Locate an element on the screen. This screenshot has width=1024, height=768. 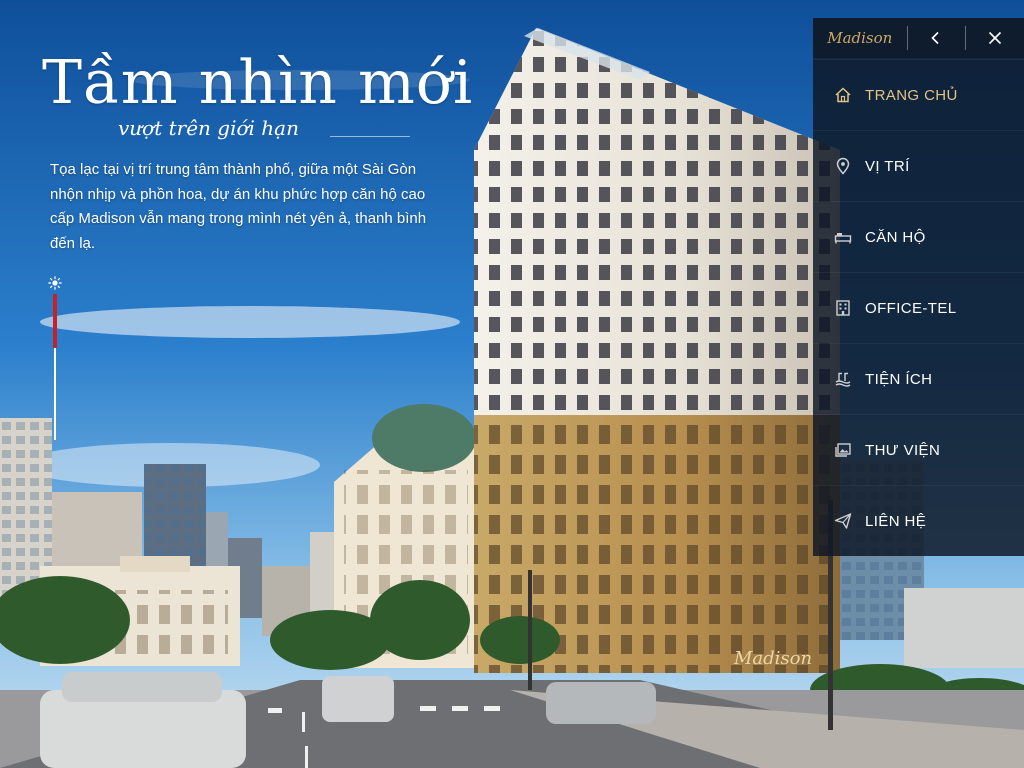
menu-item-gallery: THƯ VIỆN is located at coordinates (918, 449).